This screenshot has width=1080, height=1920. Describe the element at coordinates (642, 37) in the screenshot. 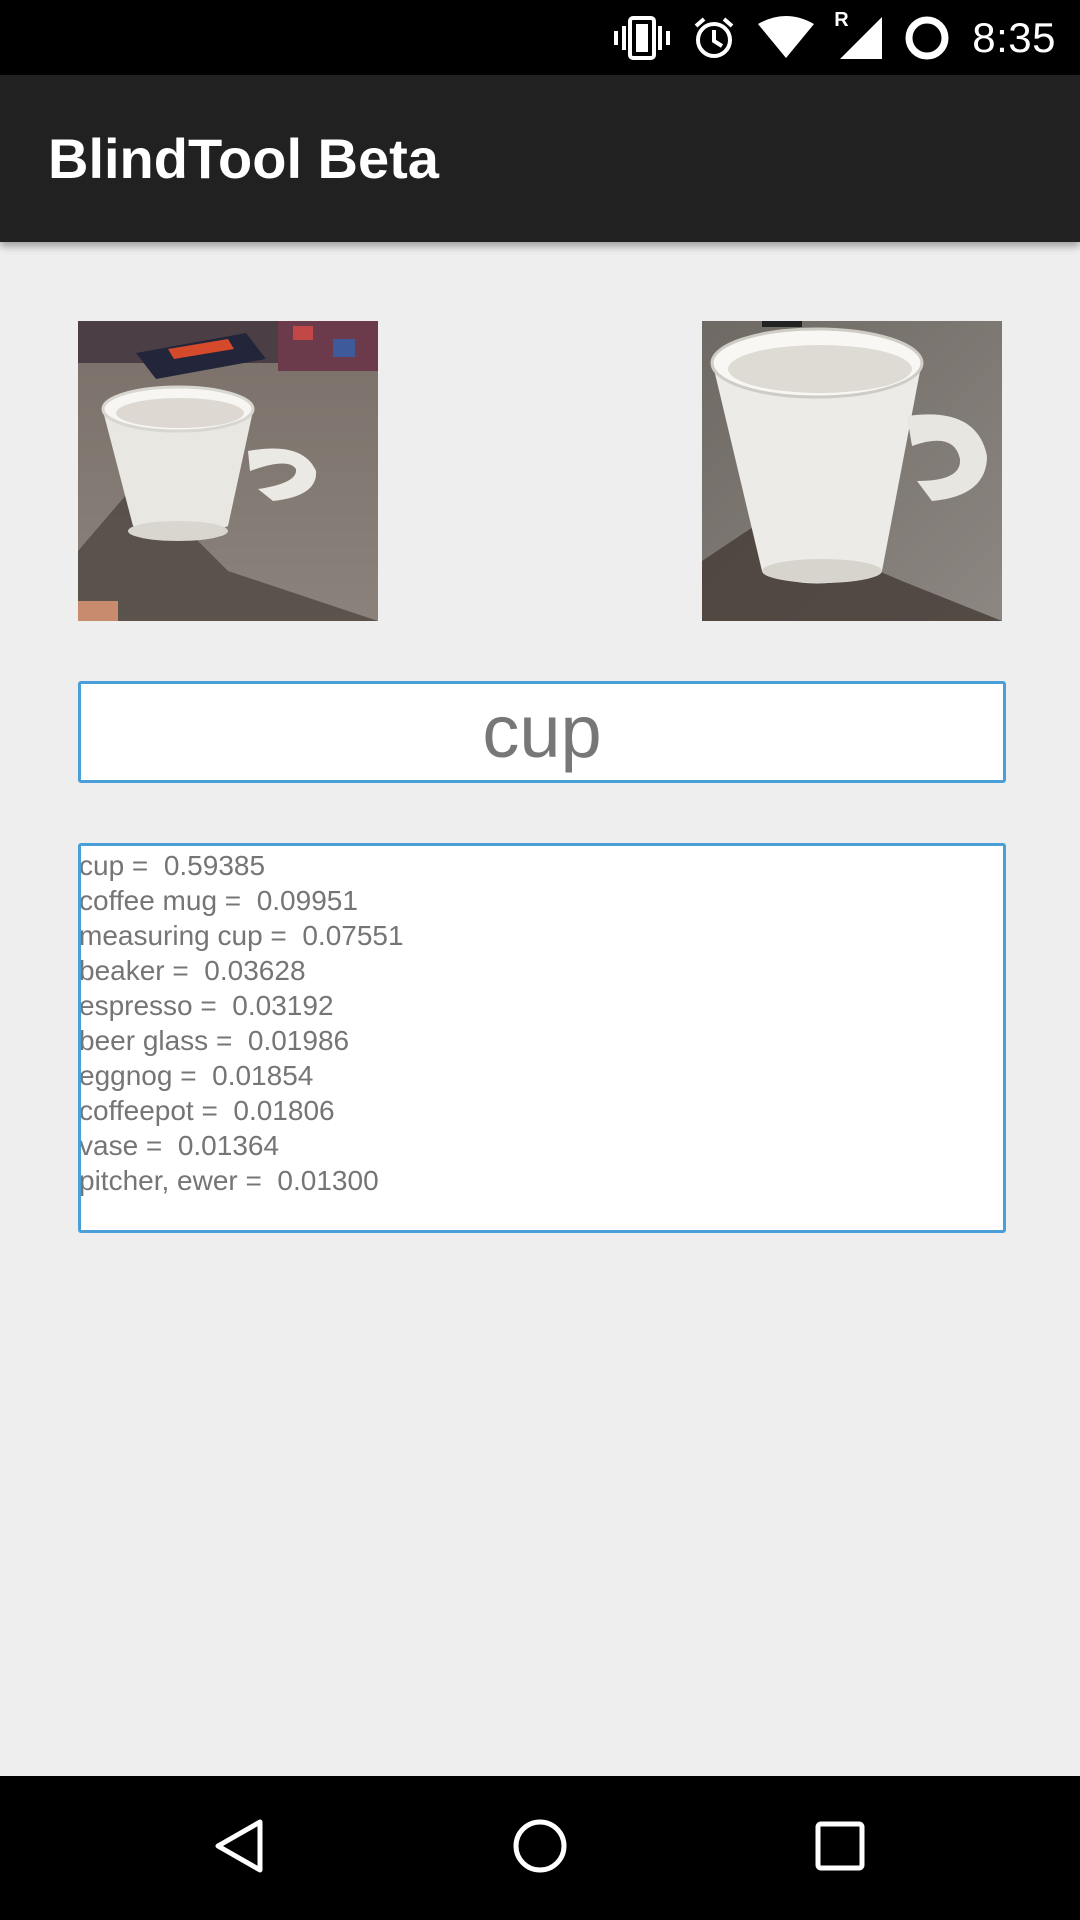

I see `vibrate-icon` at that location.